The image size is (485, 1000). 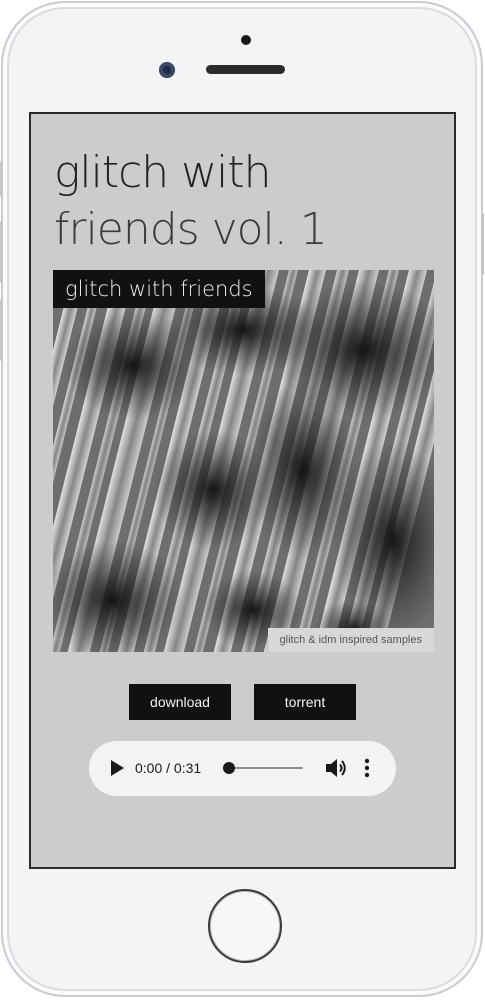 I want to click on page-title-line-1: glitch with, so click(x=163, y=172).